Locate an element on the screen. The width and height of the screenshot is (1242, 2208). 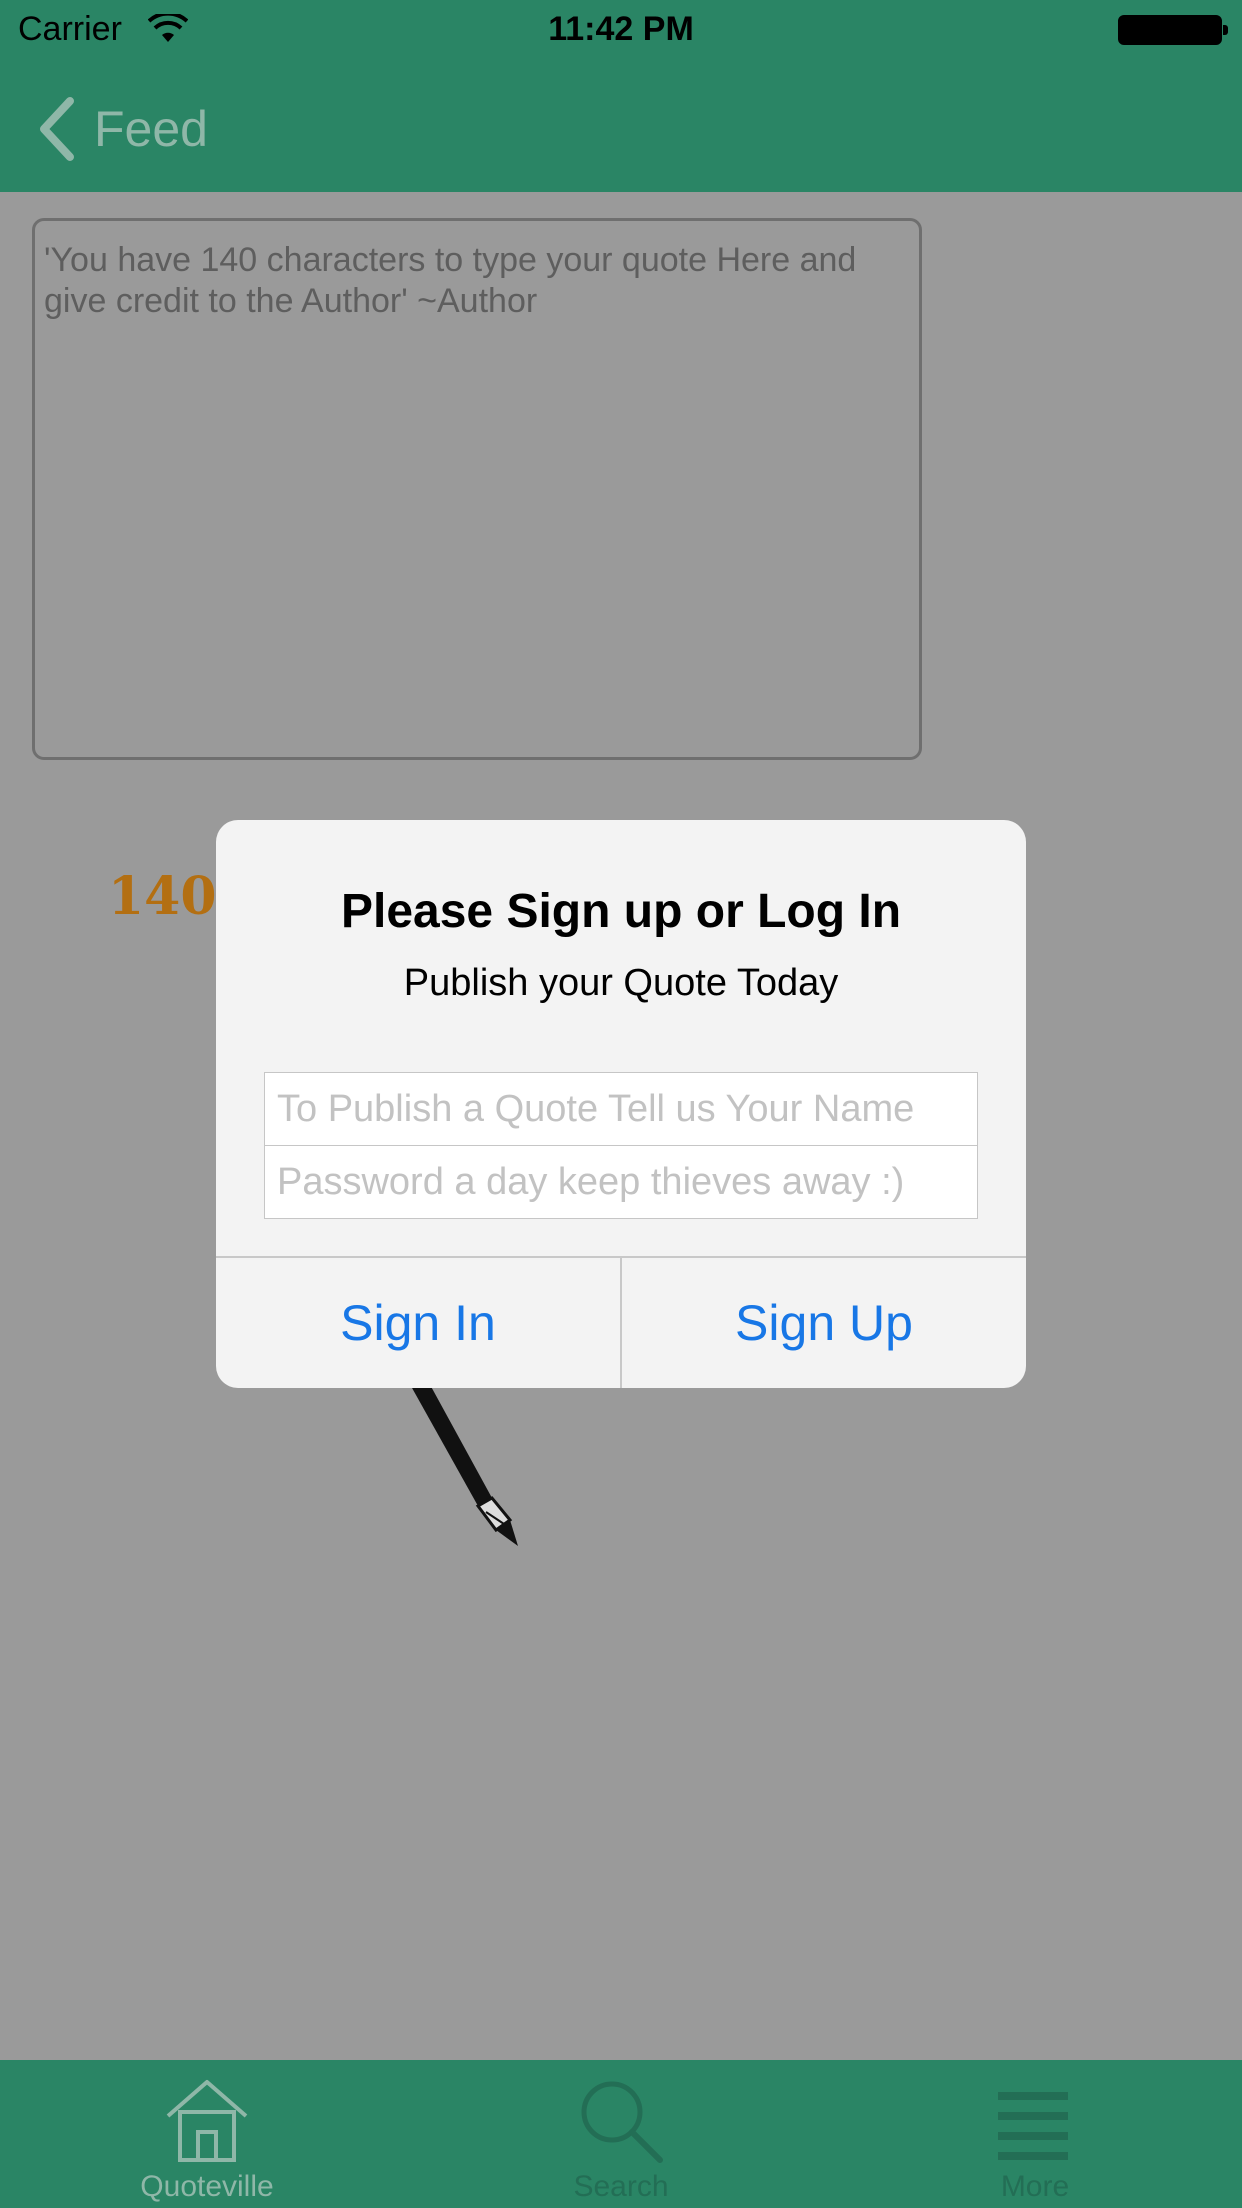
alert-title: Please Sign up or Log In is located at coordinates (621, 911).